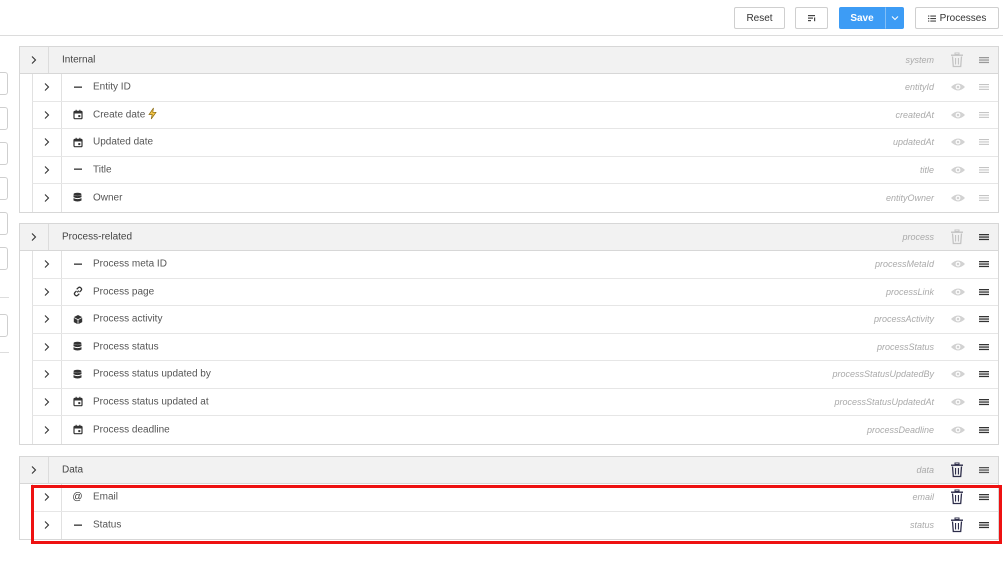  I want to click on field-label-text: Updated date, so click(123, 142).